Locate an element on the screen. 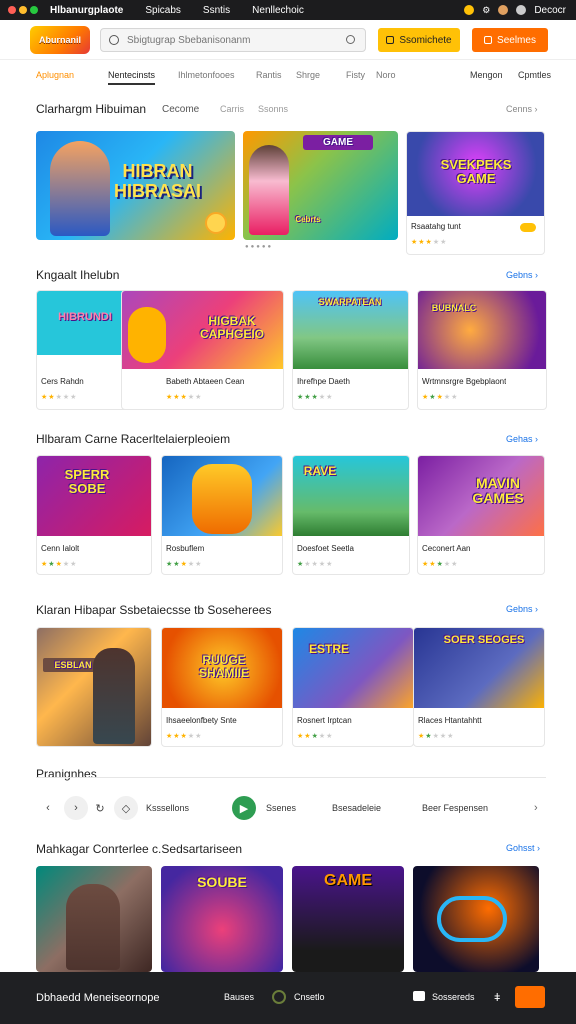 This screenshot has height=1024, width=576. hero-tab-1: Cecome is located at coordinates (180, 109).